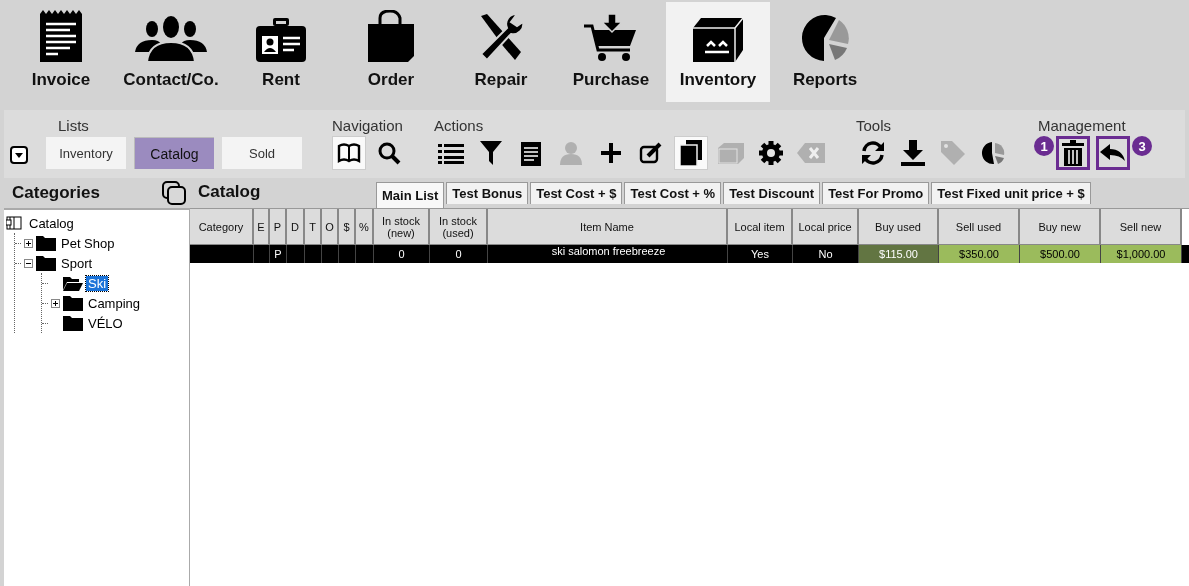 This screenshot has width=1189, height=586. What do you see at coordinates (368, 125) in the screenshot?
I see `group-title: Navigation` at bounding box center [368, 125].